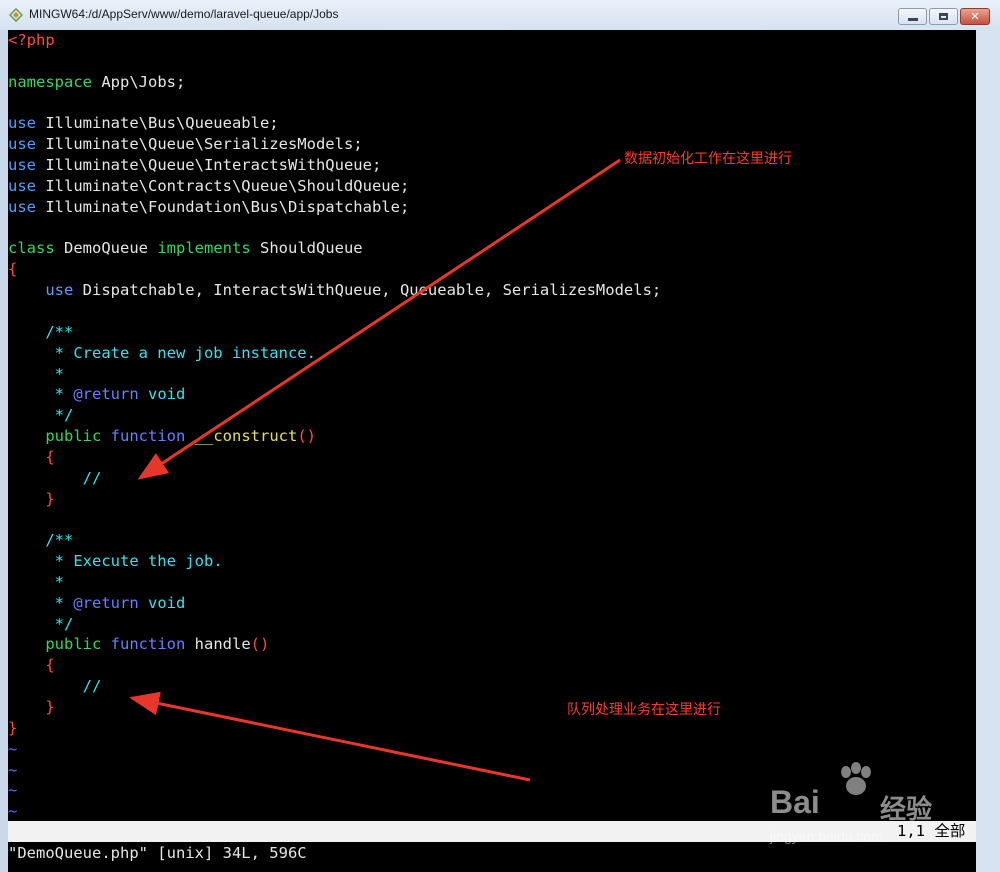  I want to click on code-line: use Illuminate\Bus\Queueable;, so click(492, 123).